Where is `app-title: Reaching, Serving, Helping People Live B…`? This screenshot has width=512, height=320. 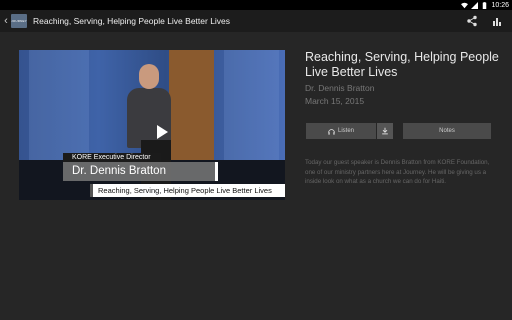 app-title: Reaching, Serving, Helping People Live B… is located at coordinates (132, 21).